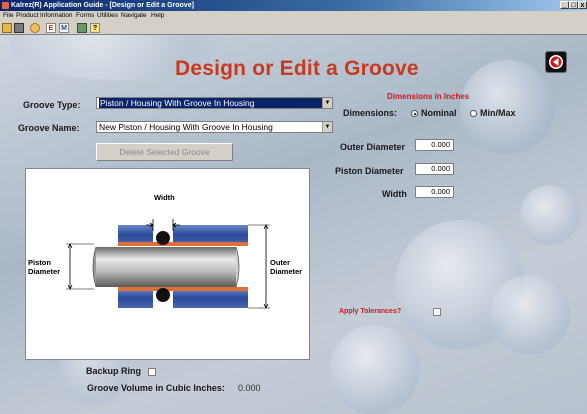 The image size is (587, 414). What do you see at coordinates (5, 5) in the screenshot?
I see `app-icon` at bounding box center [5, 5].